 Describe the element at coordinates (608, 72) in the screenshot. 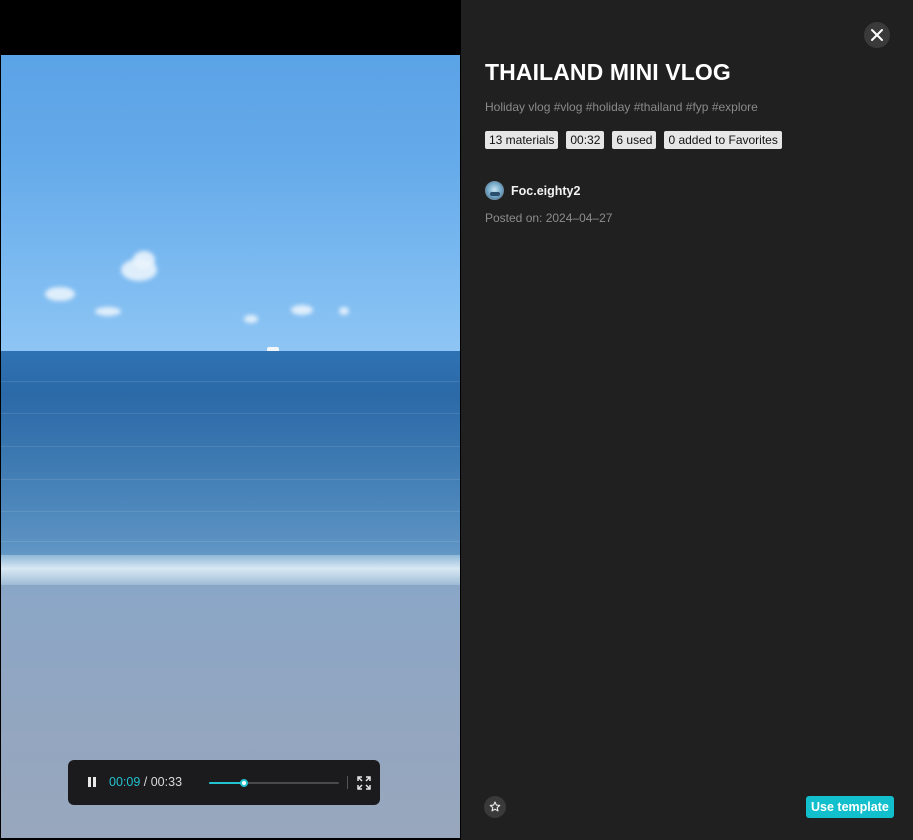

I see `template-title: THAILAND MINI VLOG` at that location.